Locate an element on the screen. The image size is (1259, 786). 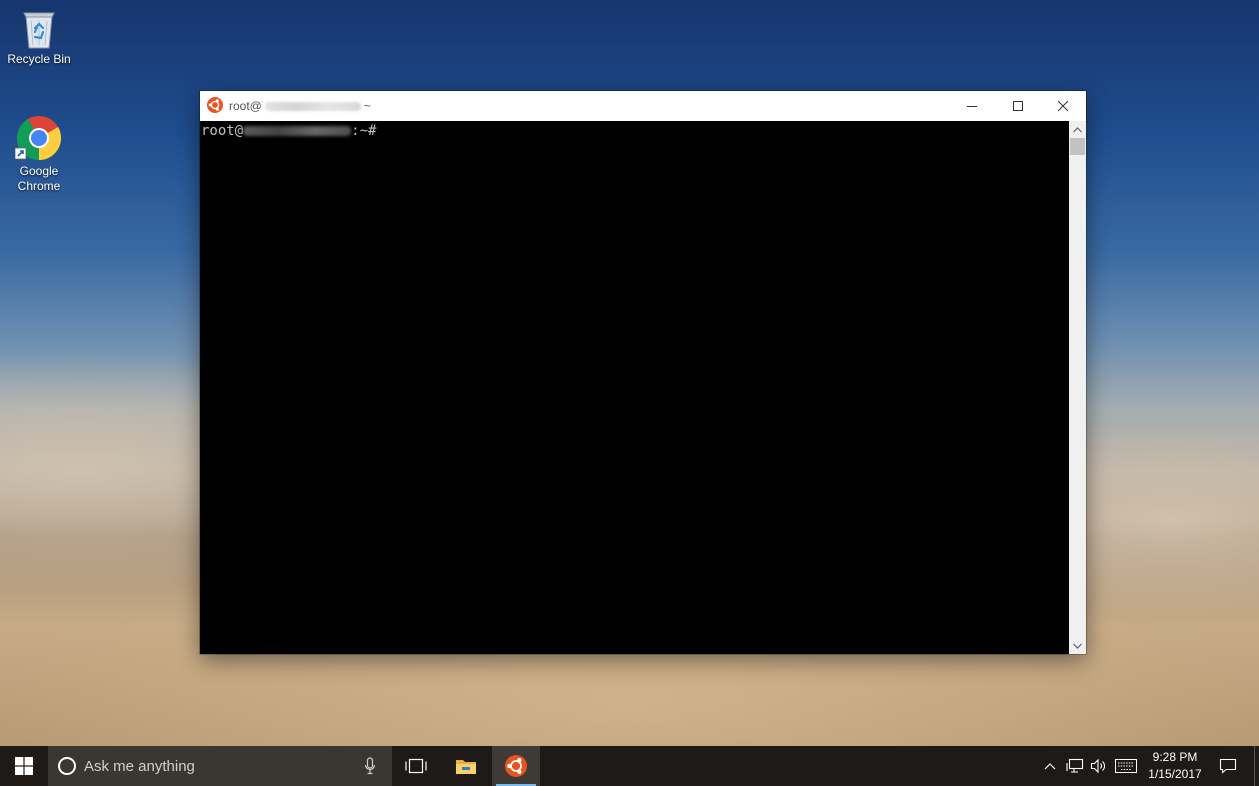
network-button is located at coordinates (1075, 766).